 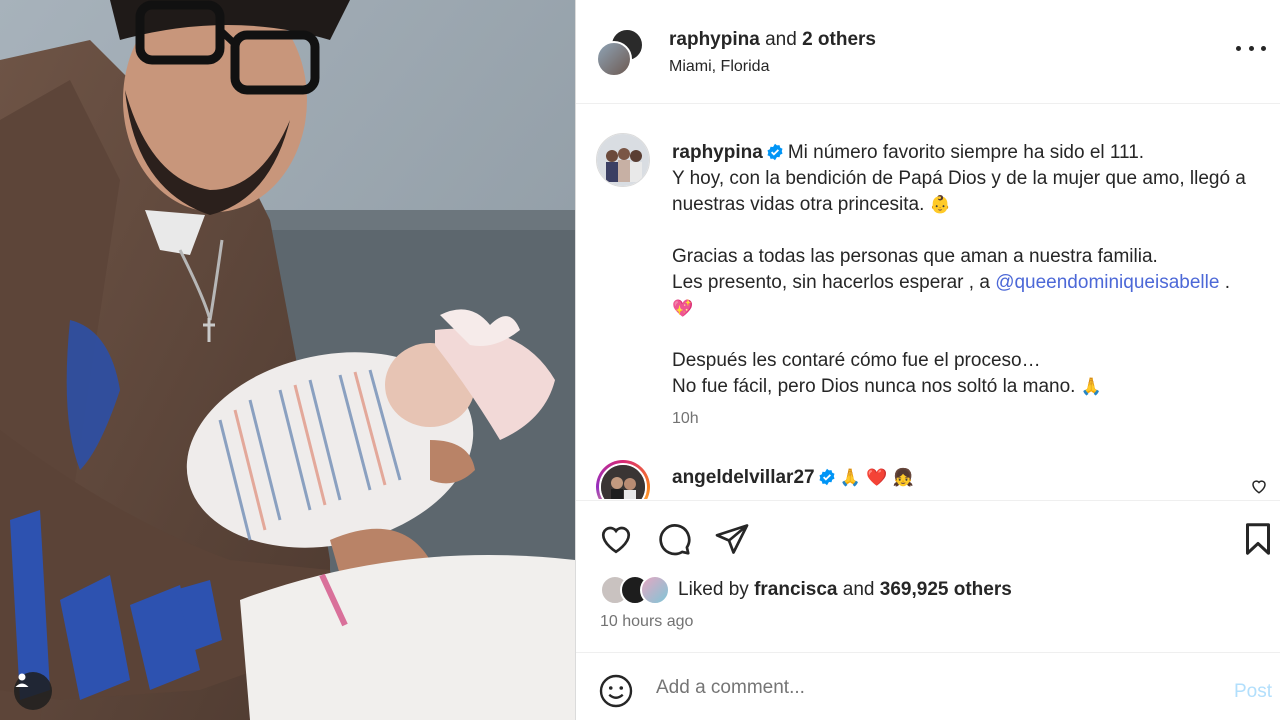 I want to click on location-link: Miami, Florida, so click(x=772, y=67).